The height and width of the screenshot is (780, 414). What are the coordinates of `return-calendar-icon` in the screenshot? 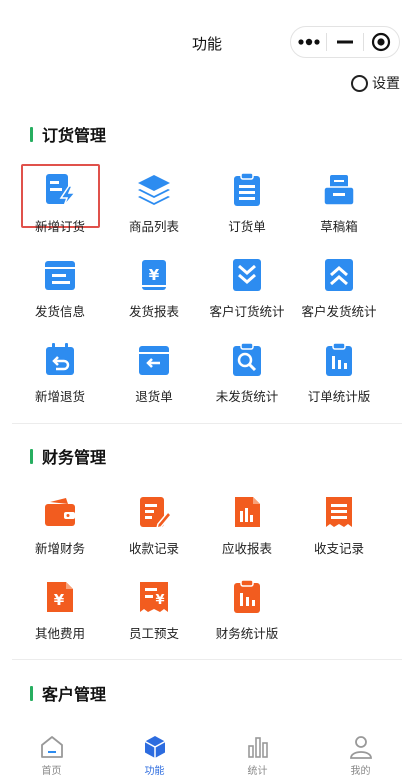 It's located at (60, 359).